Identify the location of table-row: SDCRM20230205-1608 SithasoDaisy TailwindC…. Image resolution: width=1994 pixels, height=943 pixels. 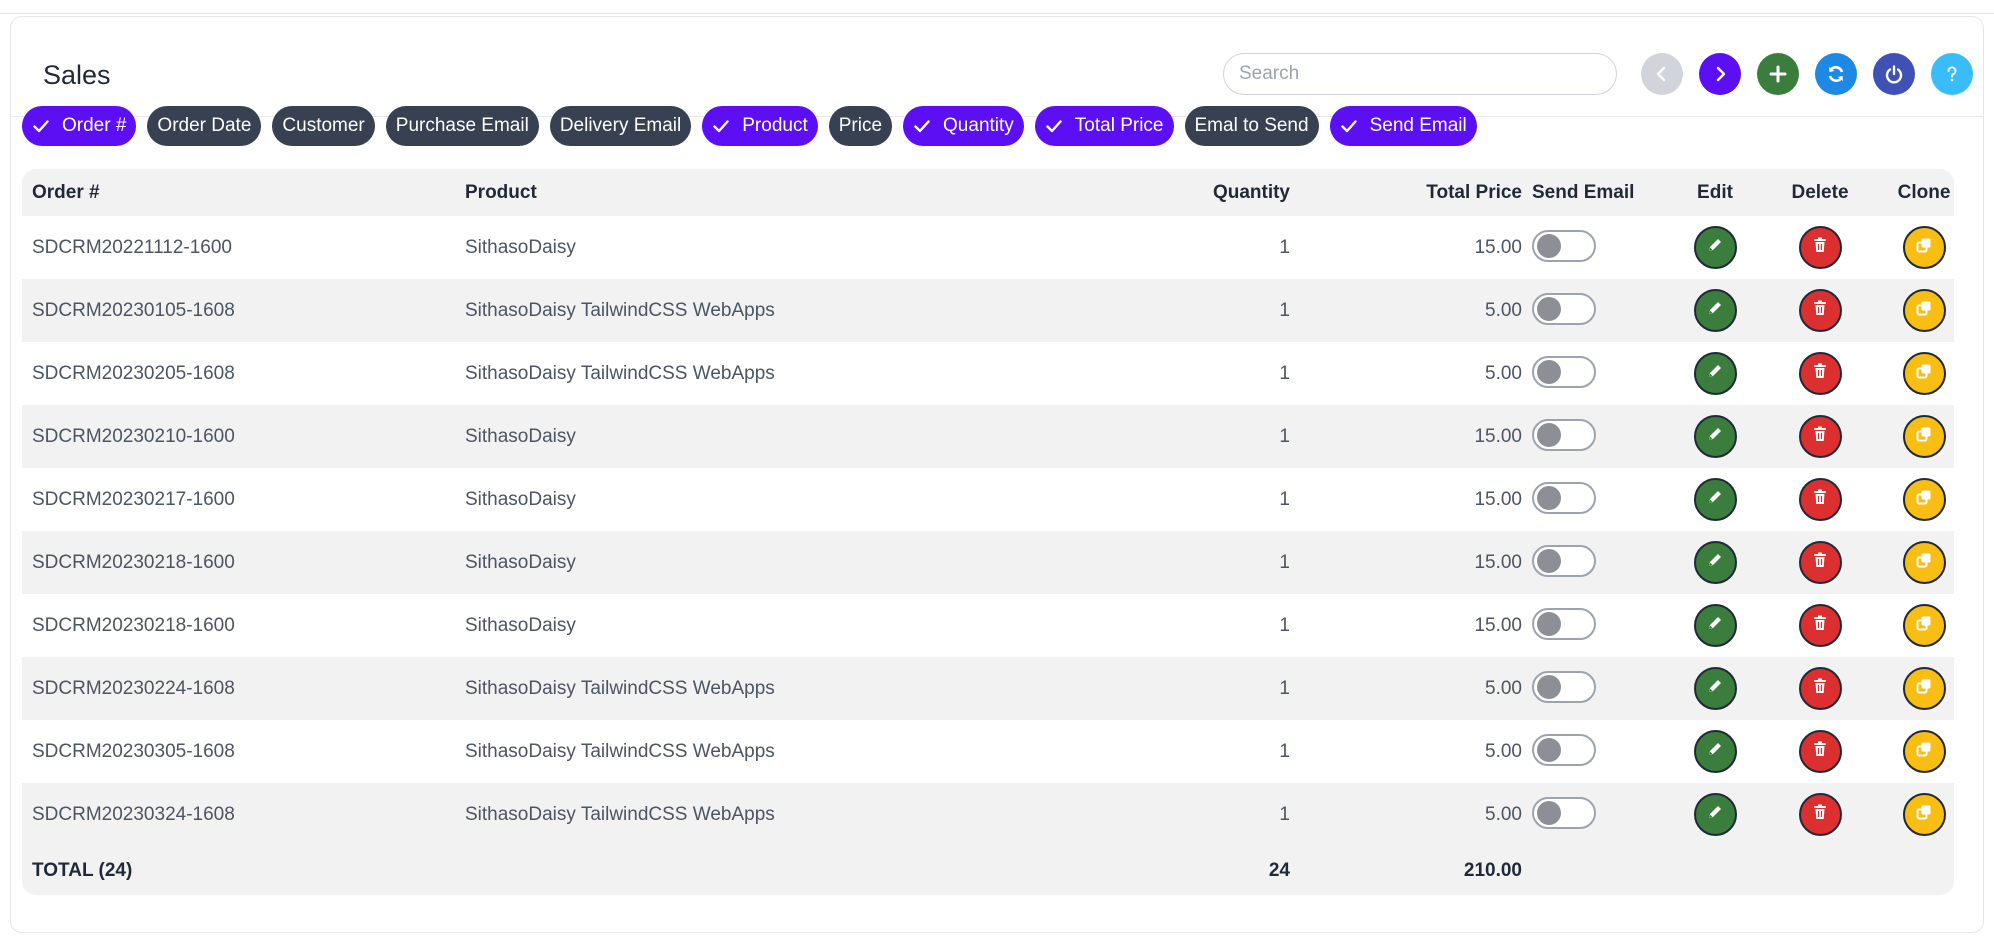
(988, 373).